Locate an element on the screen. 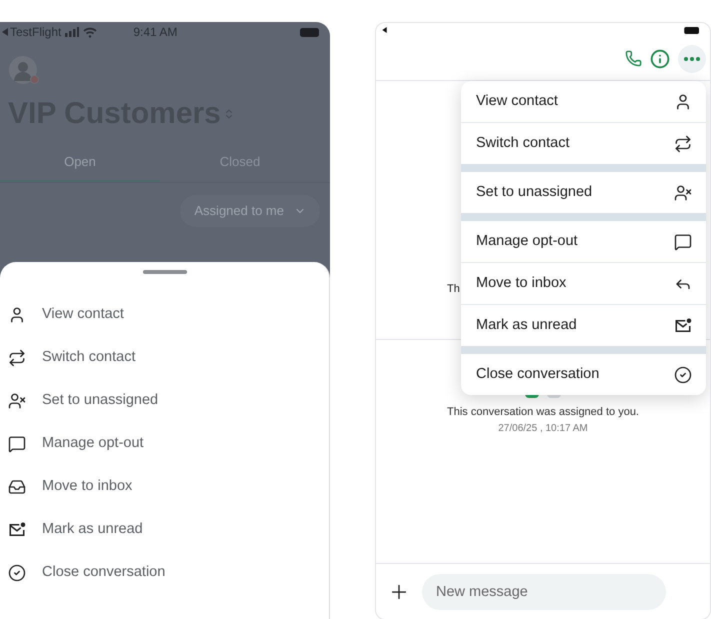 This screenshot has width=711, height=619. menu-item: Move to inbox is located at coordinates (583, 283).